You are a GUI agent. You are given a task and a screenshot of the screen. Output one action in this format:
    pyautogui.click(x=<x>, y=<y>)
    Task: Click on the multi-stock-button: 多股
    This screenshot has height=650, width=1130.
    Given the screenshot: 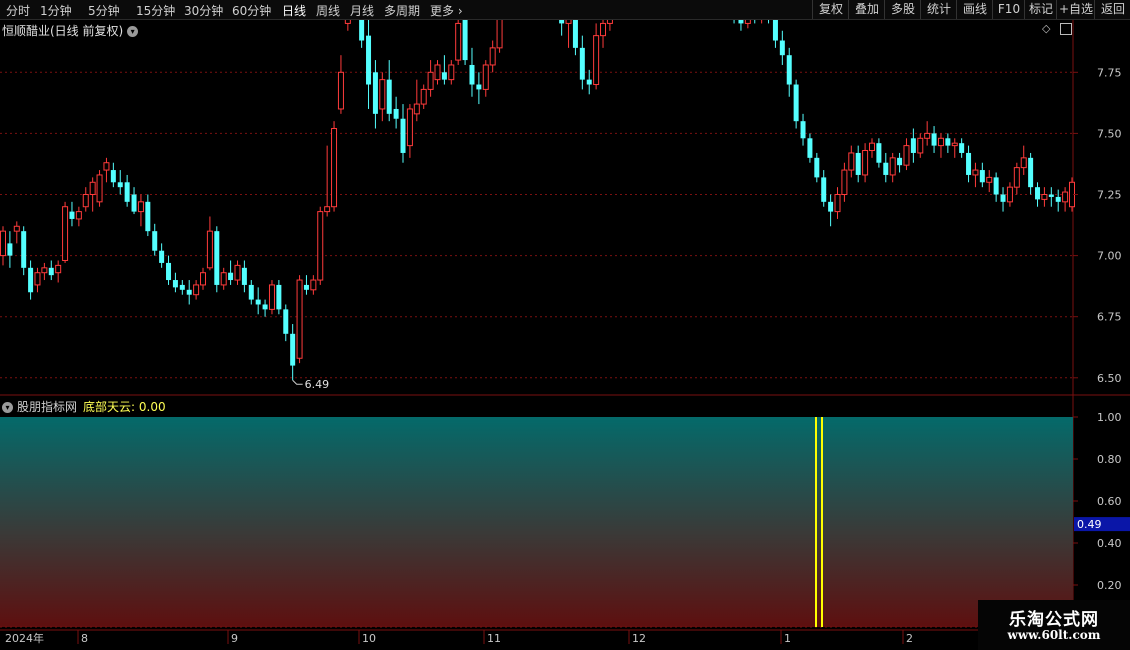 What is the action you would take?
    pyautogui.click(x=902, y=9)
    